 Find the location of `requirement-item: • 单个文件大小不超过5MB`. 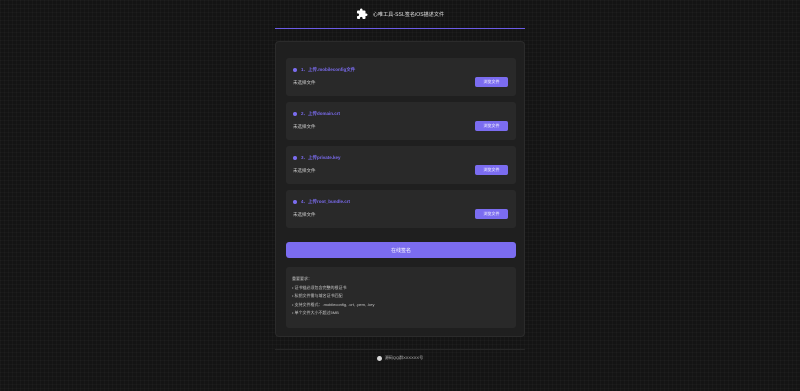

requirement-item: • 单个文件大小不超过5MB is located at coordinates (315, 312).